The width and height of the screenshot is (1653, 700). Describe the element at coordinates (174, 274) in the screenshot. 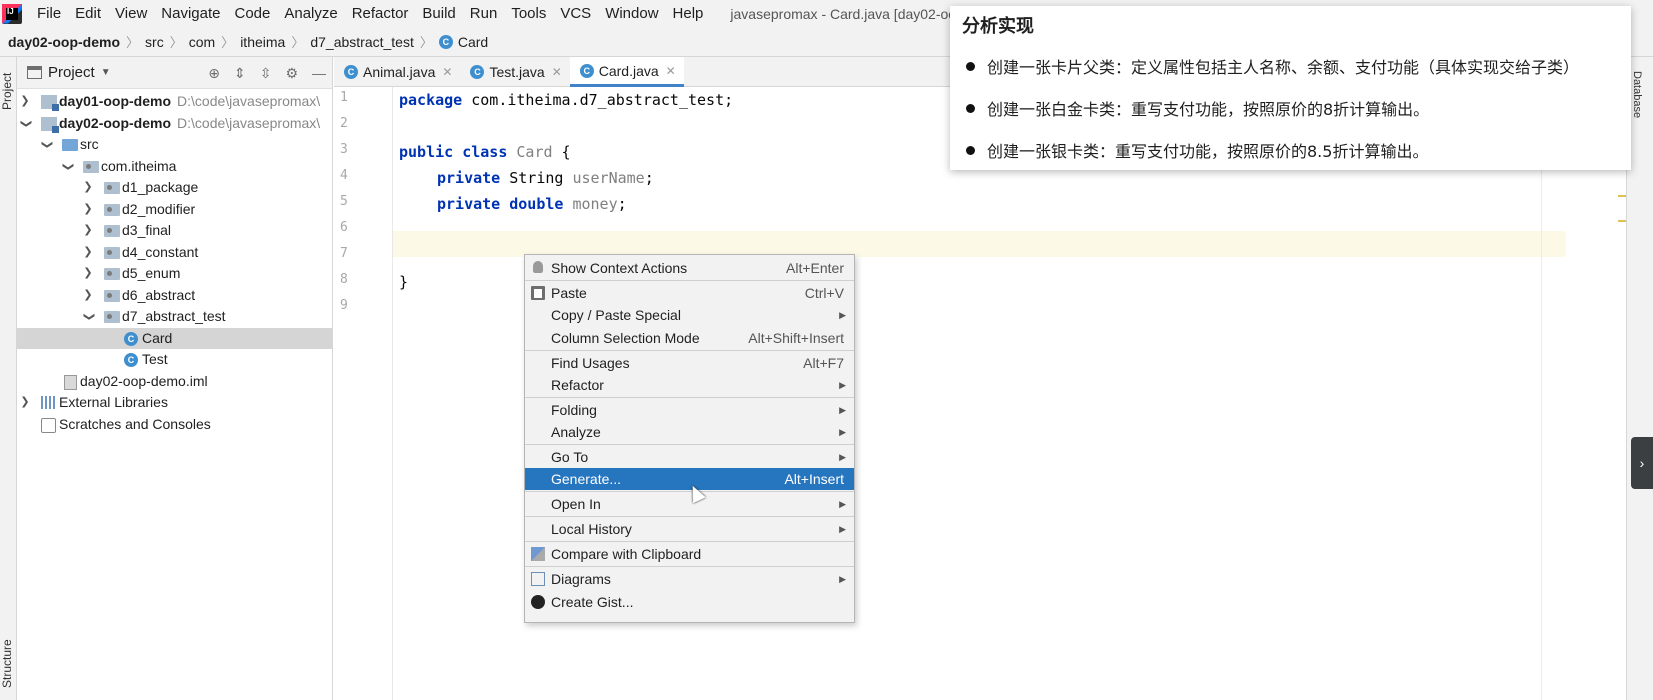

I see `tree-item-d5-enum: ❯ d5_enum` at that location.